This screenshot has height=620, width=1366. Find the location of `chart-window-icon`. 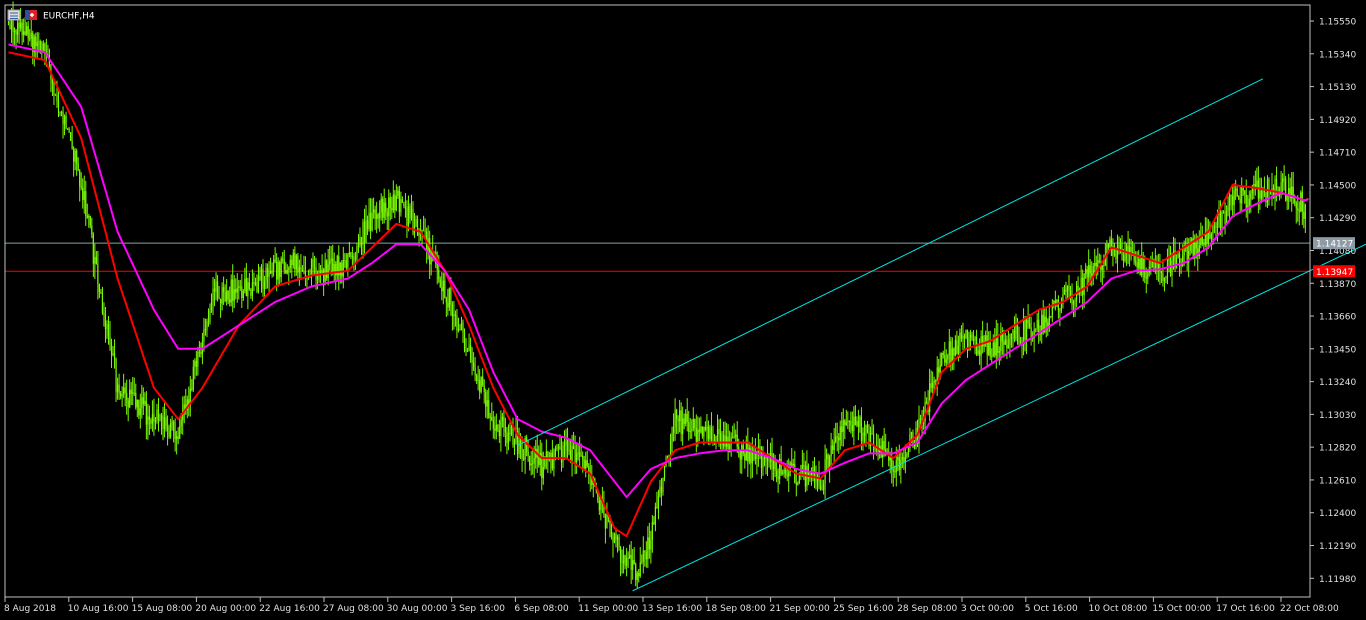

chart-window-icon is located at coordinates (14, 15).